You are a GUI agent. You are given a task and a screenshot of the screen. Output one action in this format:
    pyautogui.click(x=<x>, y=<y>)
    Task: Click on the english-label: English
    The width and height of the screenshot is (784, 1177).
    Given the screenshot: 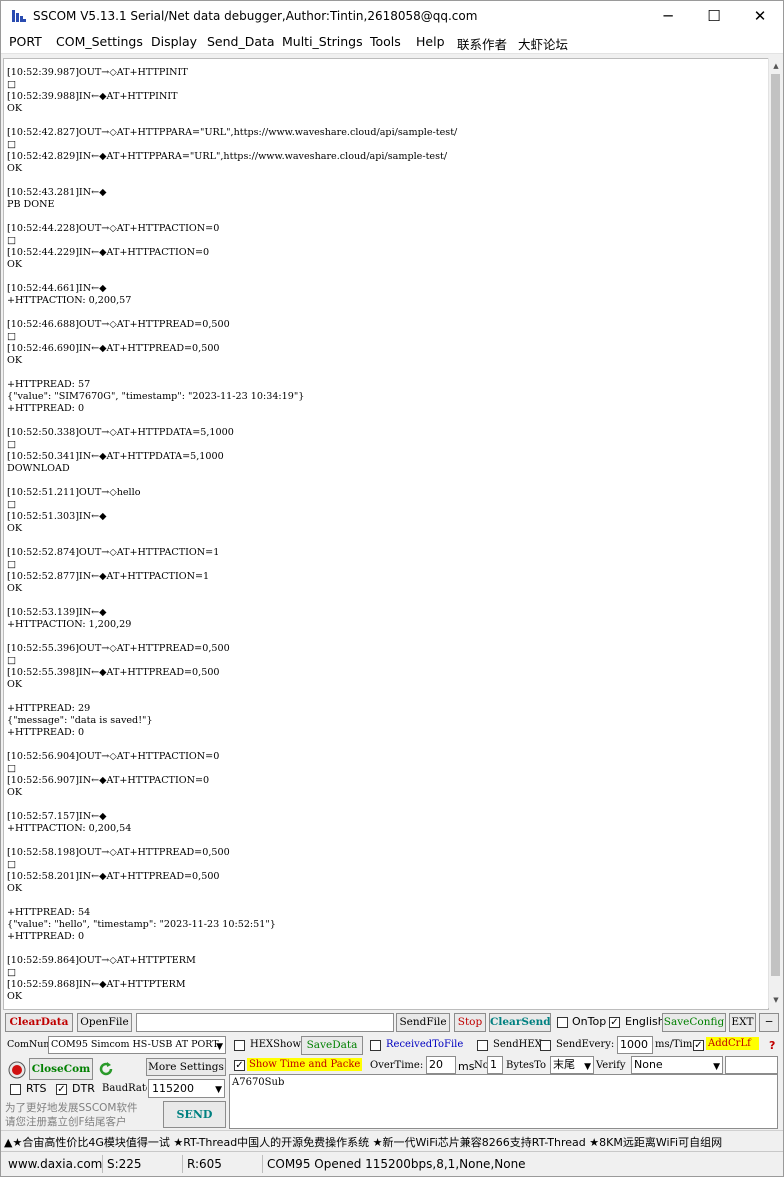 What is the action you would take?
    pyautogui.click(x=645, y=1021)
    